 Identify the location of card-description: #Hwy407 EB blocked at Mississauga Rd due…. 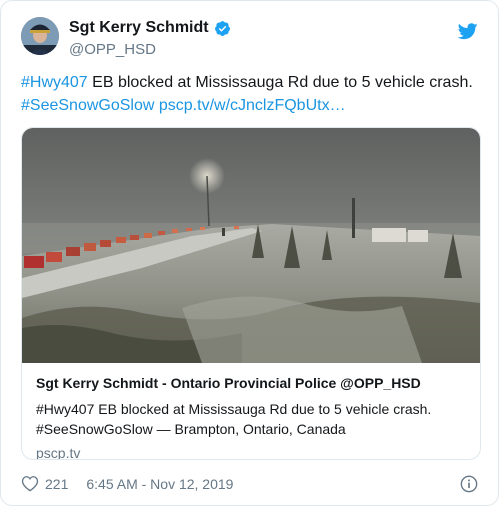
(251, 419).